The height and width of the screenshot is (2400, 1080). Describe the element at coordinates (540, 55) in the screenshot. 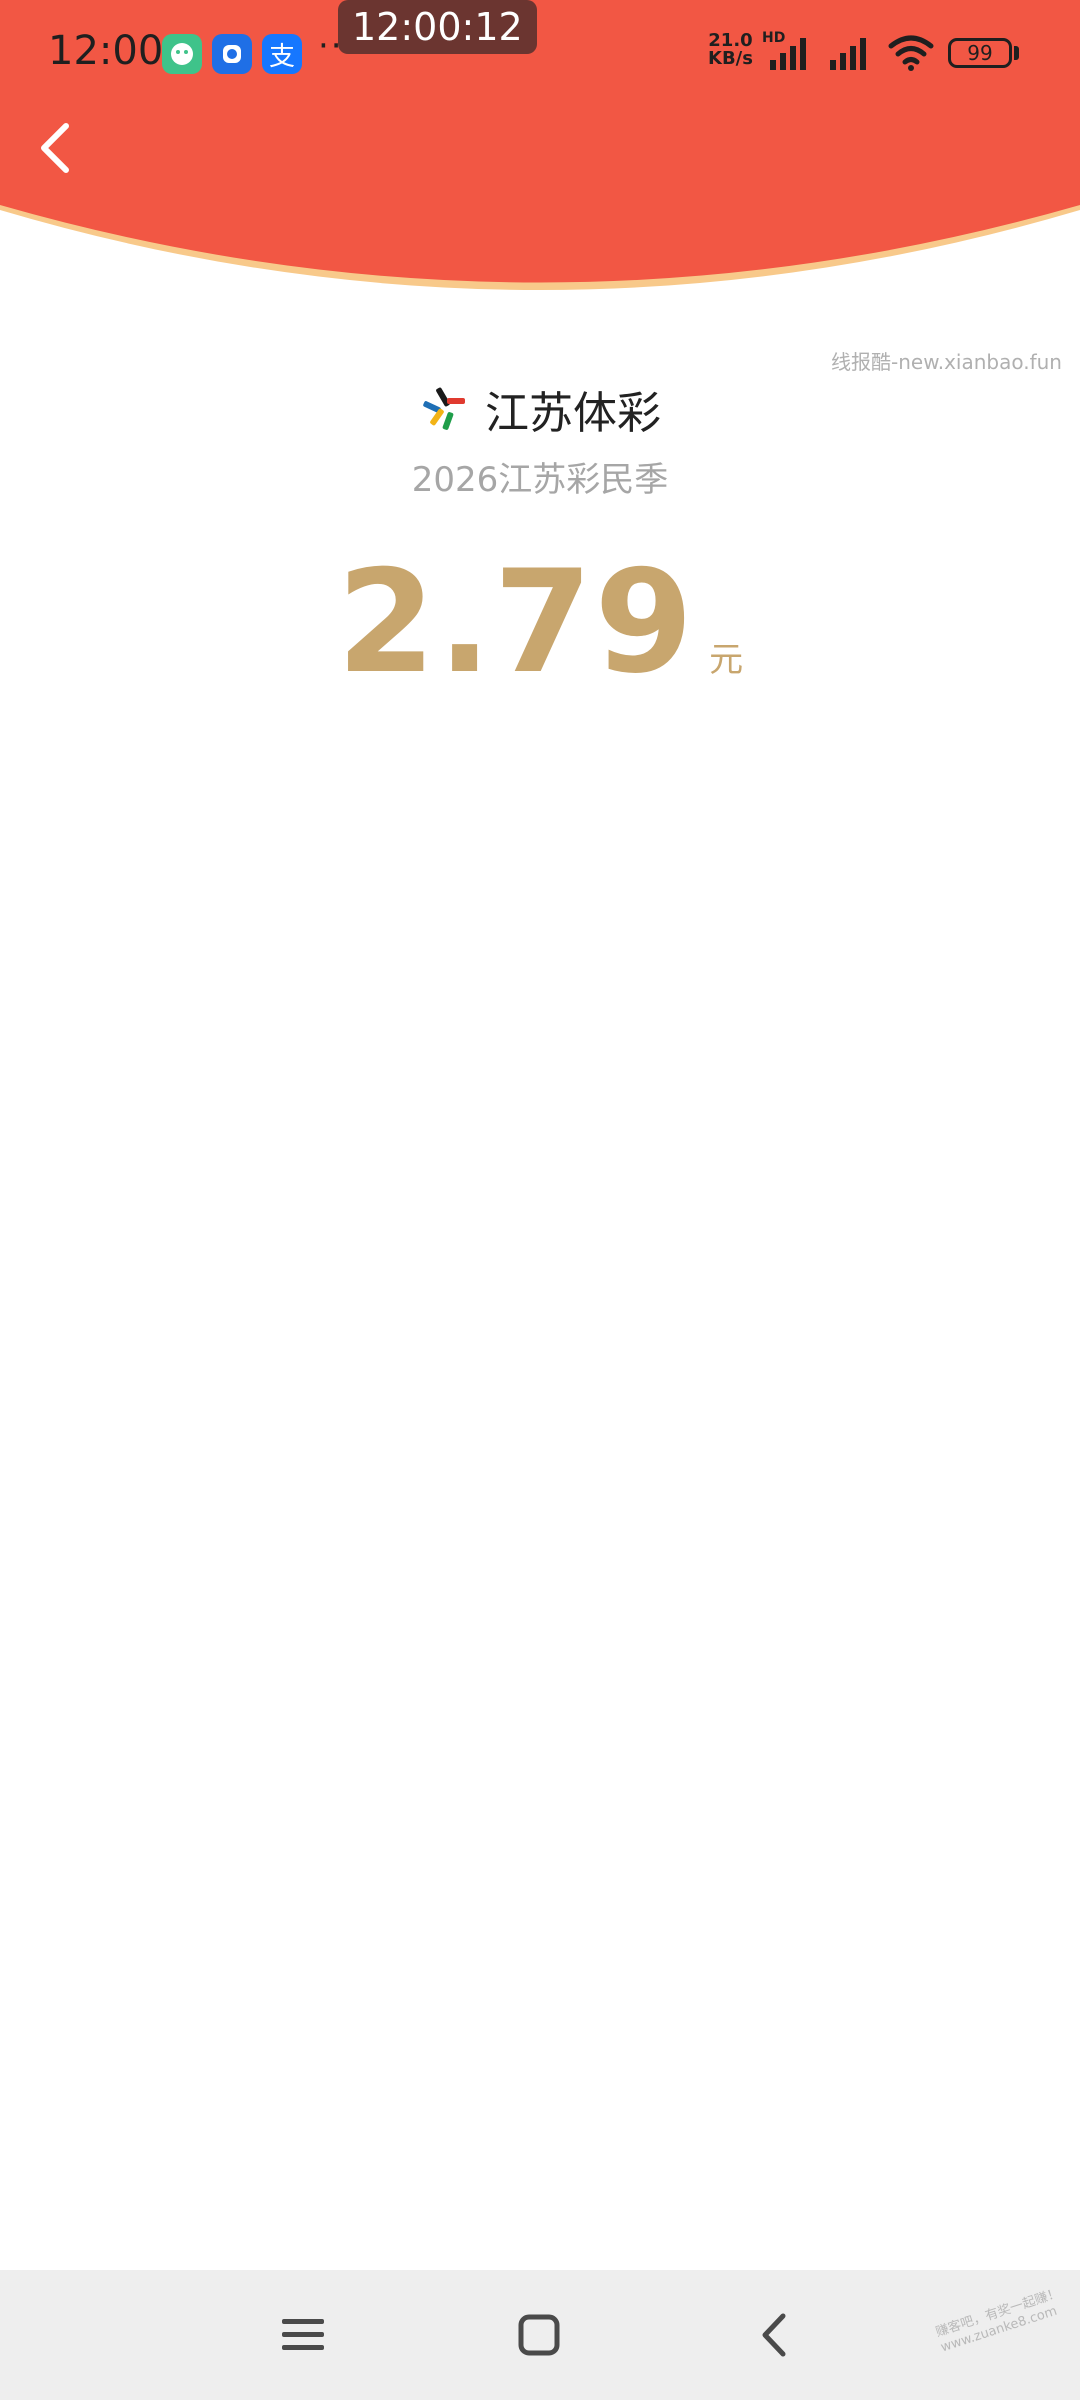

I see `status-bar: 12:00 支 ··· 12:00:12 21.0 KB/s HD 99` at that location.